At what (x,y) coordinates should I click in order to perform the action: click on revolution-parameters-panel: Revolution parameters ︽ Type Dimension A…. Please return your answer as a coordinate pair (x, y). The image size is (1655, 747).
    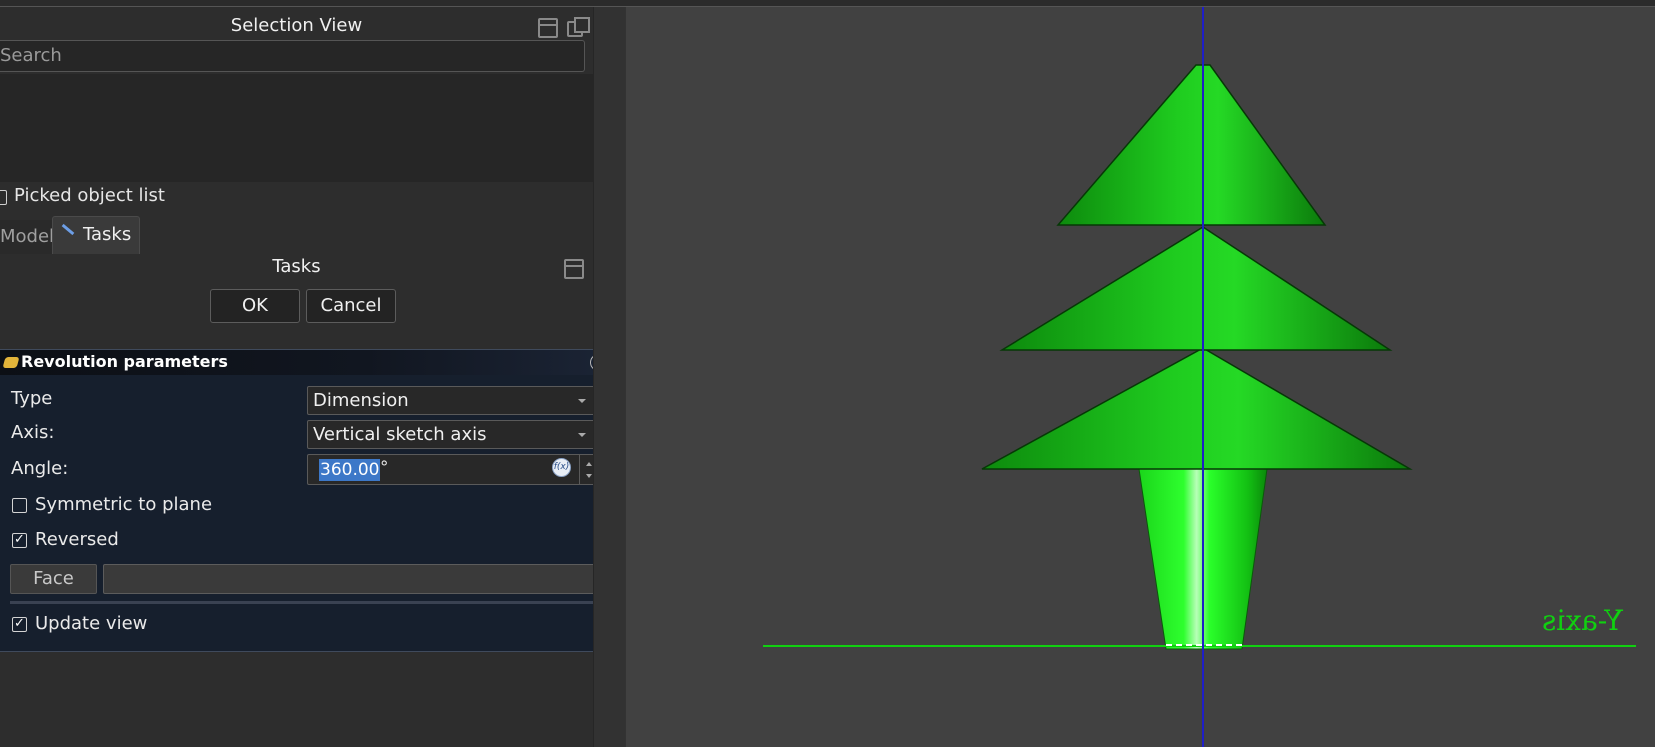
    Looking at the image, I should click on (305, 500).